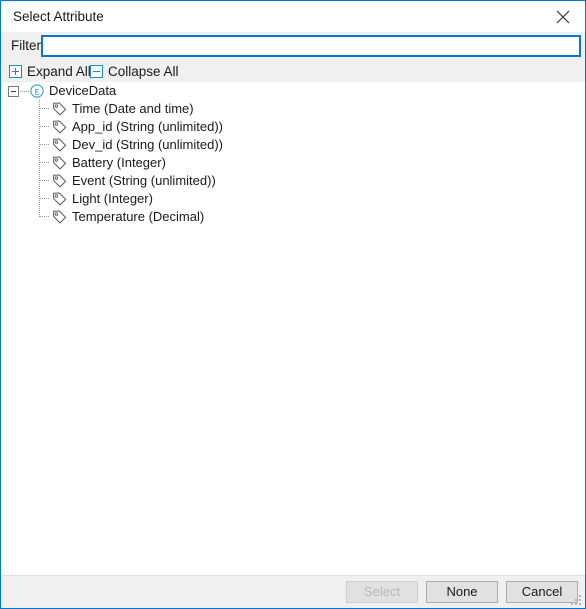 Image resolution: width=586 pixels, height=609 pixels. Describe the element at coordinates (293, 71) in the screenshot. I see `tree-toolbar: Expand All Collapse All` at that location.